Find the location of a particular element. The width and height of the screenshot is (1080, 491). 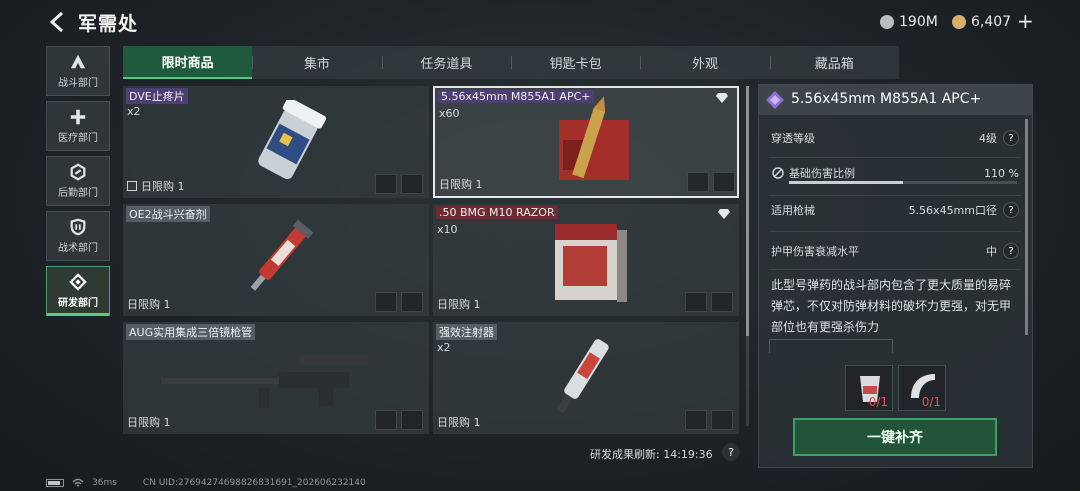

gold-amount: 6,407 is located at coordinates (991, 22).